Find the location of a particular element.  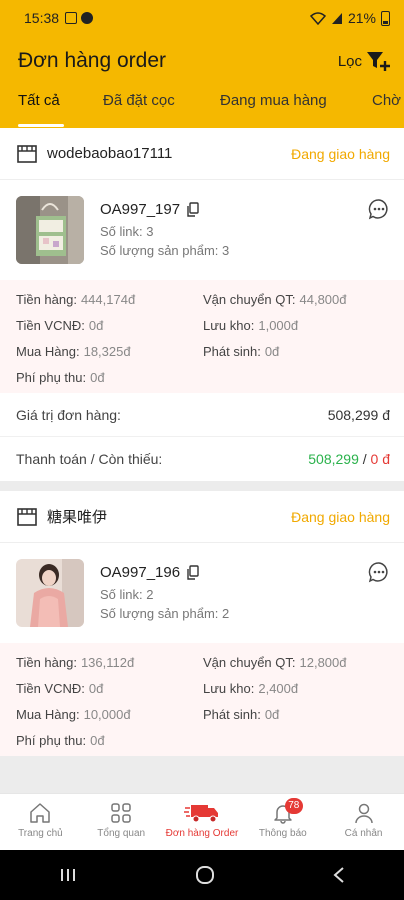

nav-profile: Cá nhân is located at coordinates (363, 822).